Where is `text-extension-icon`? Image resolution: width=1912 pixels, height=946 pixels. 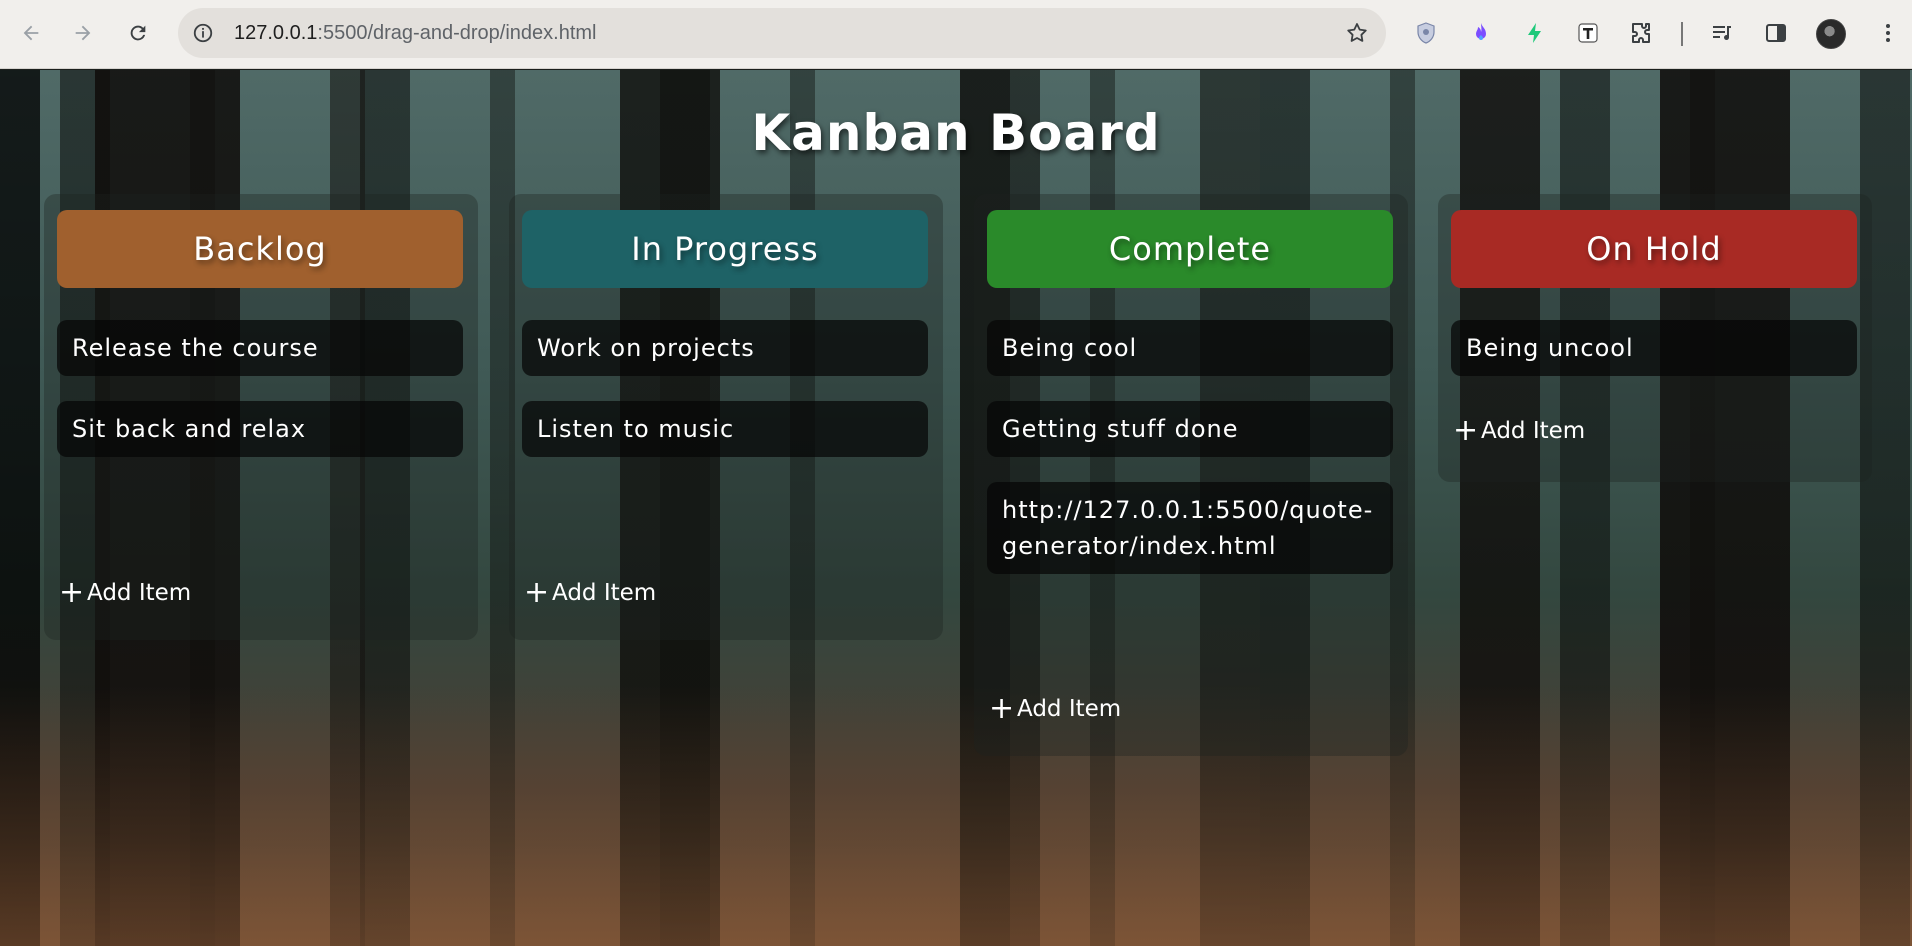 text-extension-icon is located at coordinates (1588, 33).